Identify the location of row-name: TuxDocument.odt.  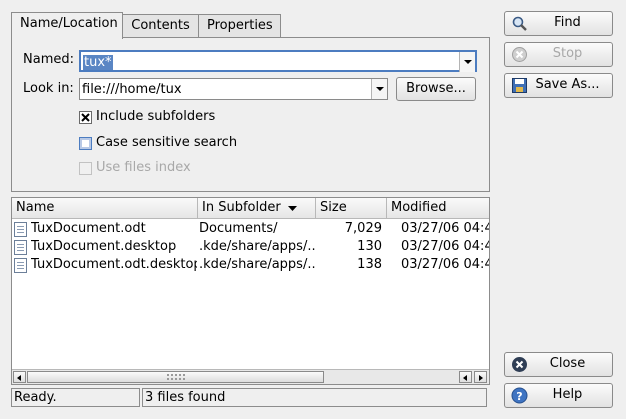
(88, 228).